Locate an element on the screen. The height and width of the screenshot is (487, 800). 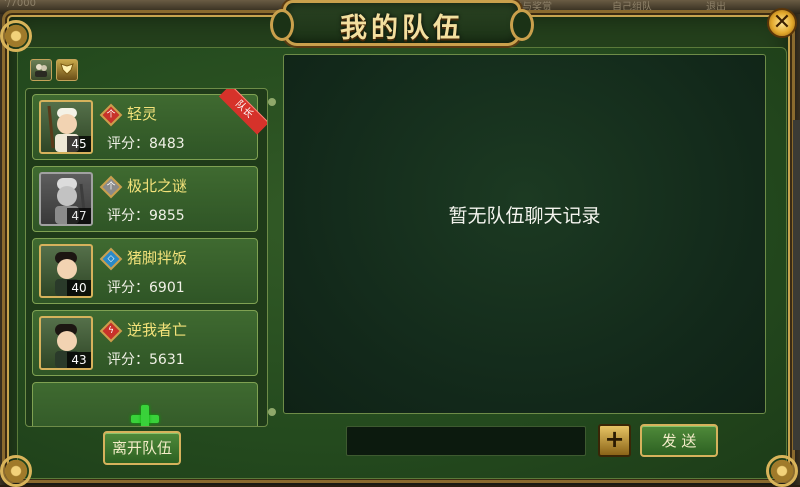
background-side-panel is located at coordinates (796, 285).